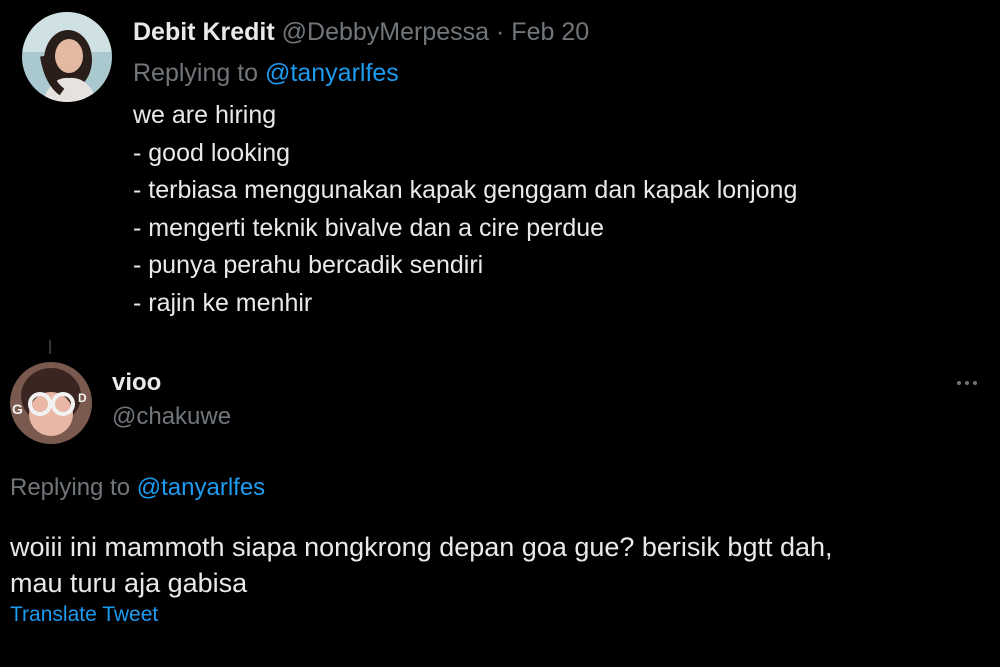 The image size is (1000, 667). I want to click on tweet-line: mau turu aja gabisa, so click(129, 583).